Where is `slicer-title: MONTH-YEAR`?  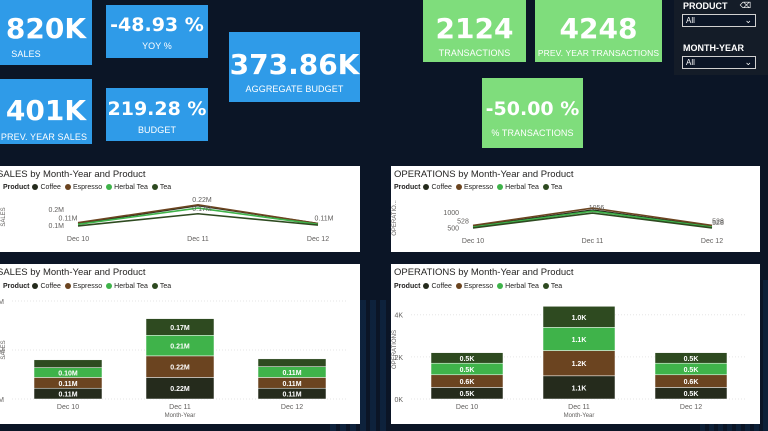
slicer-title: MONTH-YEAR is located at coordinates (713, 48).